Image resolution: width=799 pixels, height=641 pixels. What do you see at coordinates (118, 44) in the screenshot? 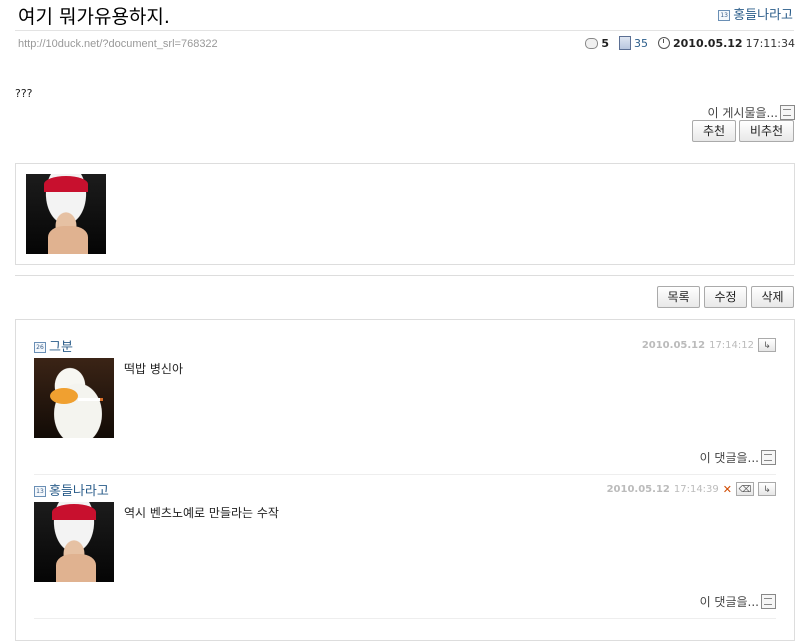
I see `post-url: http://10duck.net/?document_srl=768322` at bounding box center [118, 44].